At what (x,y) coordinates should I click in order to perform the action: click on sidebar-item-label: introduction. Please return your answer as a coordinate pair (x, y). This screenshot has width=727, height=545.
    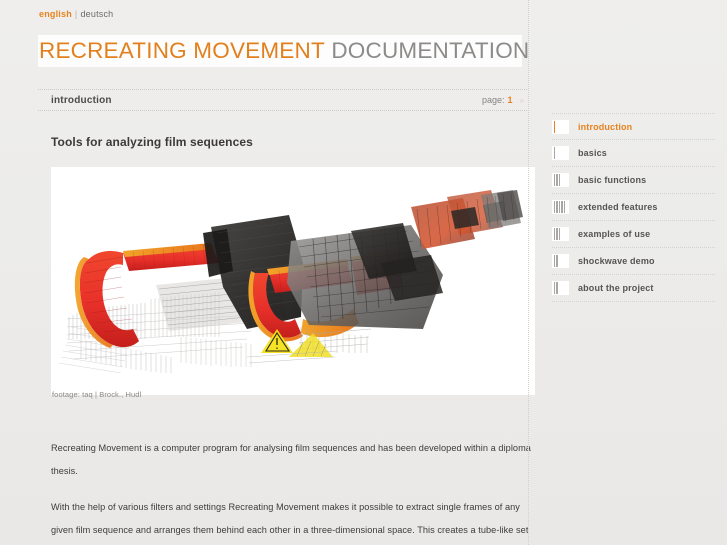
    Looking at the image, I should click on (605, 126).